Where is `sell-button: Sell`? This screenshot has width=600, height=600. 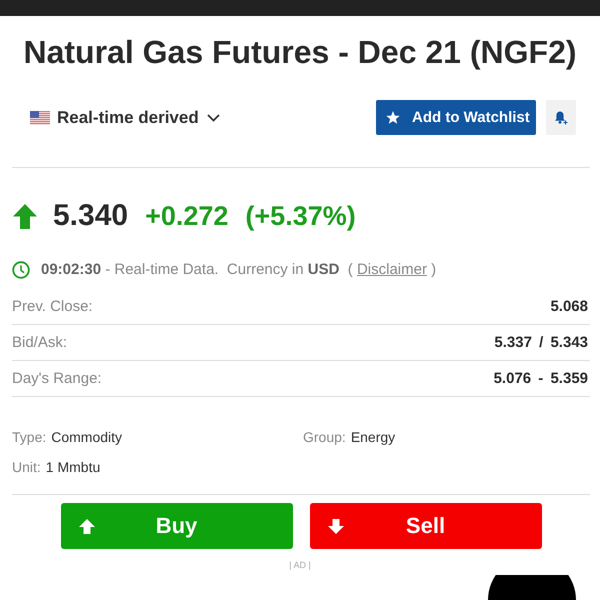
sell-button: Sell is located at coordinates (426, 526).